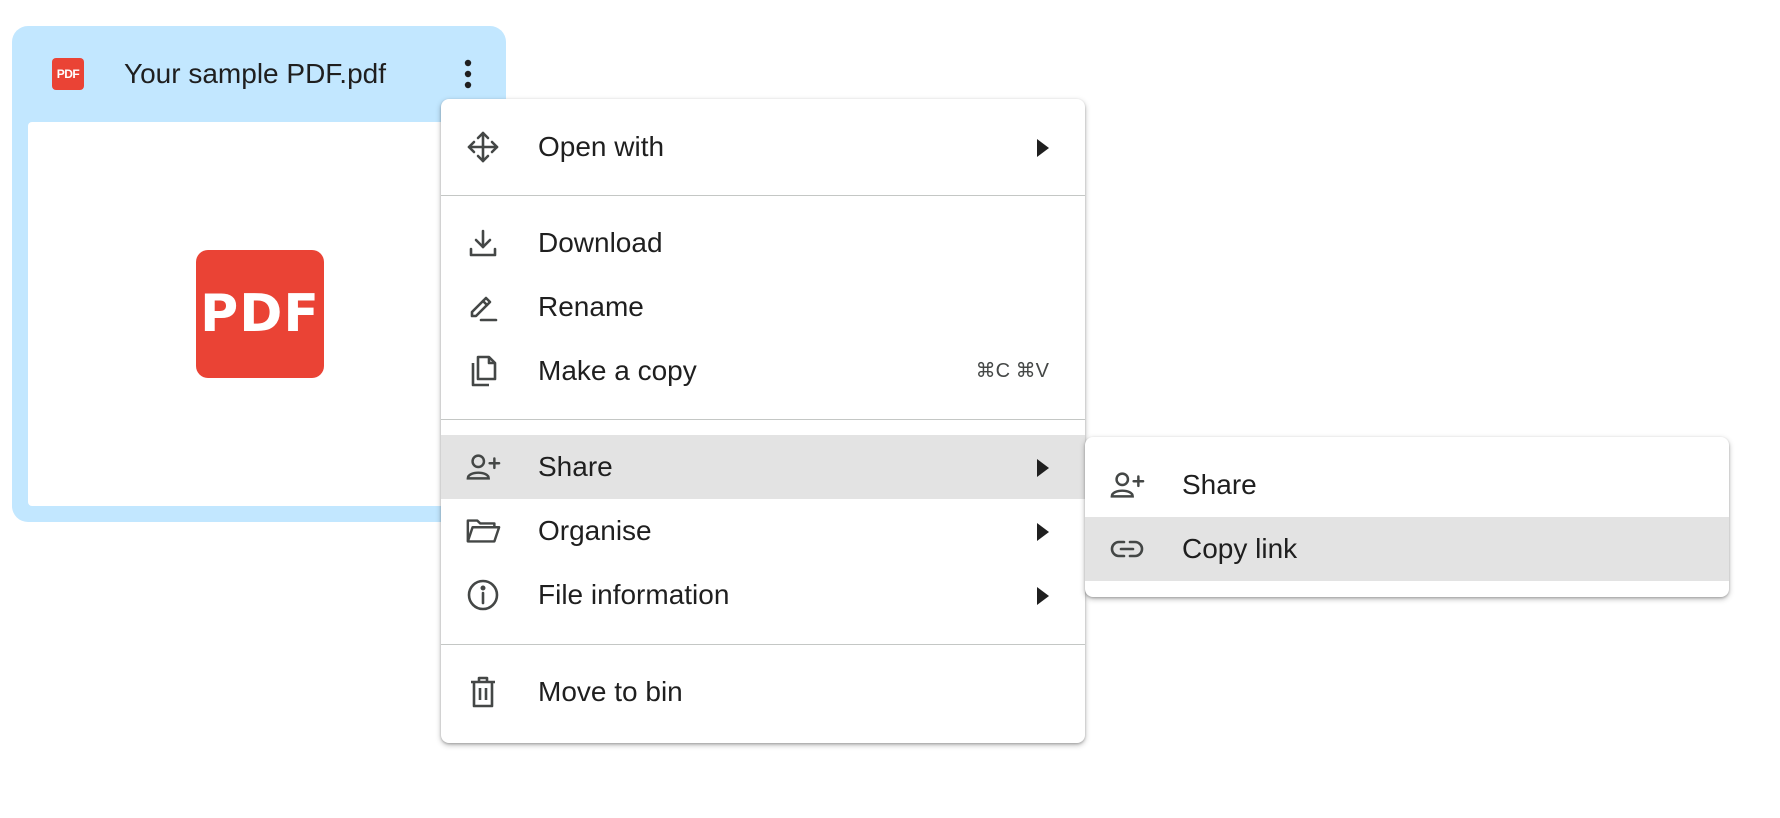 The height and width of the screenshot is (818, 1780). Describe the element at coordinates (591, 306) in the screenshot. I see `menu-item-label: Rename` at that location.